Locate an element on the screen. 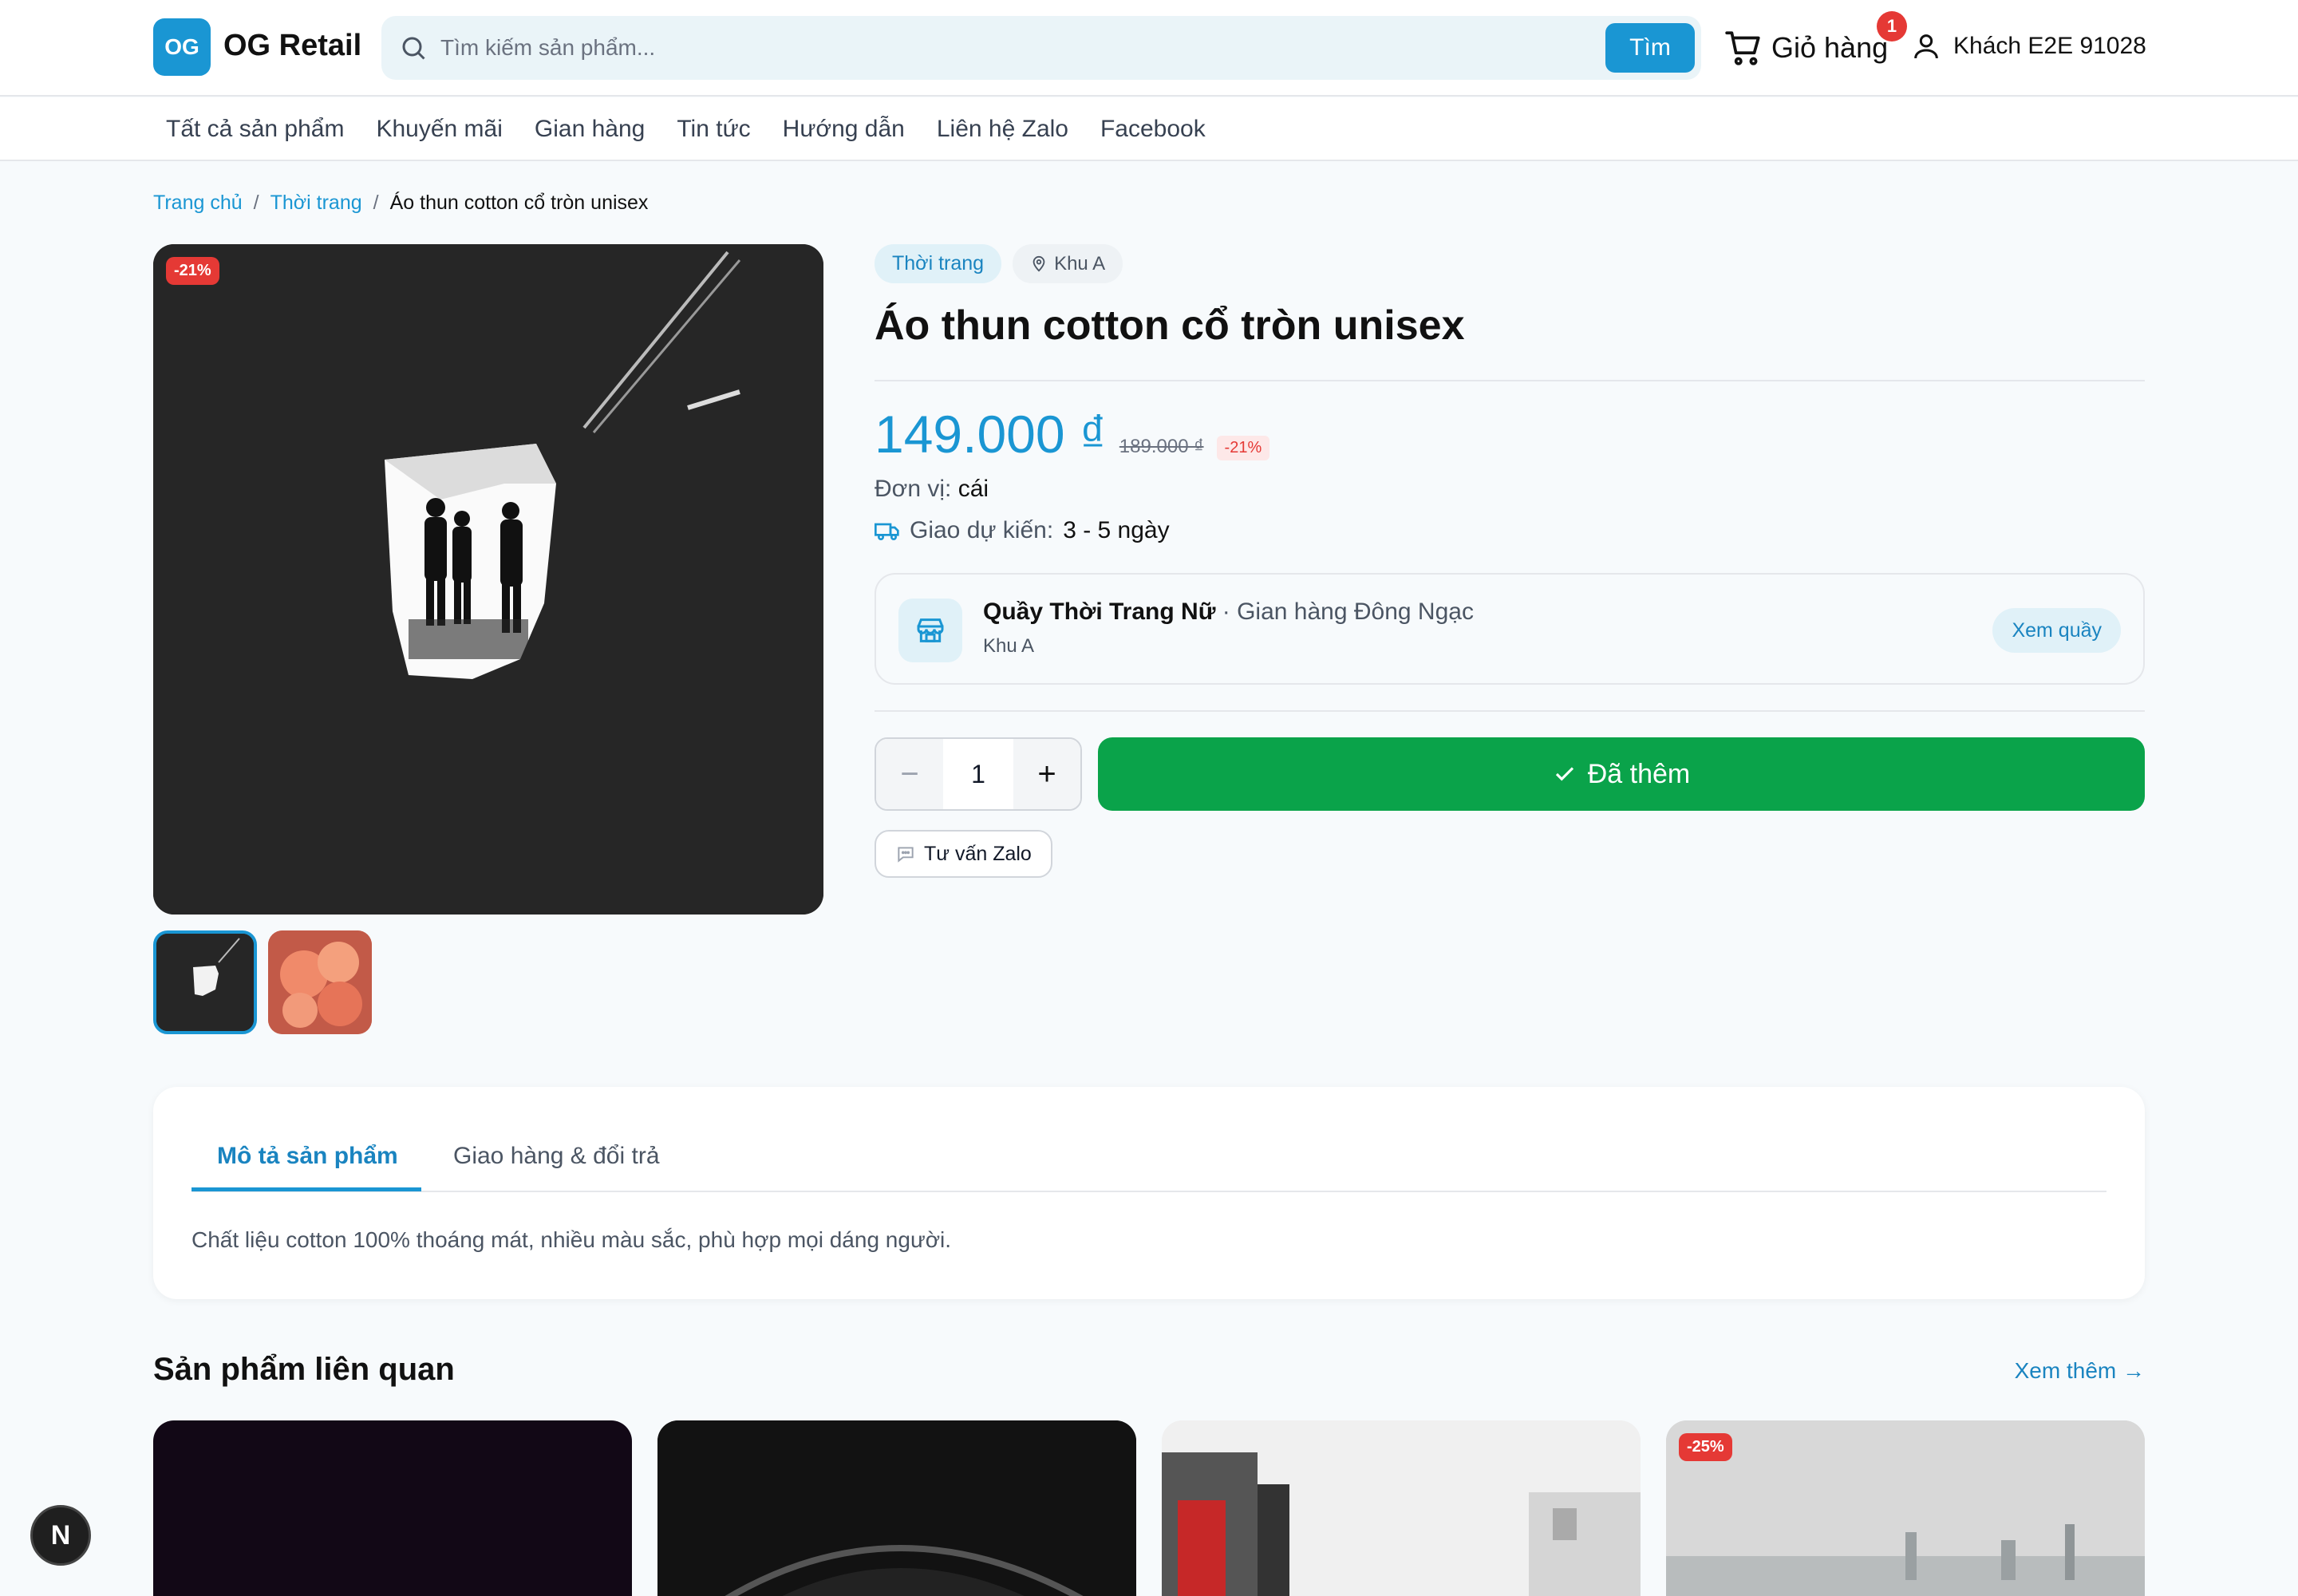 The height and width of the screenshot is (1596, 2298). view-stall-button: Xem quầy is located at coordinates (2057, 630).